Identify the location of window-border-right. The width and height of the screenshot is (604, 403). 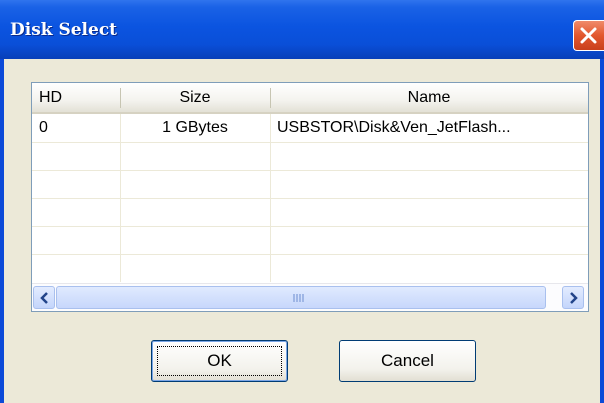
(602, 231).